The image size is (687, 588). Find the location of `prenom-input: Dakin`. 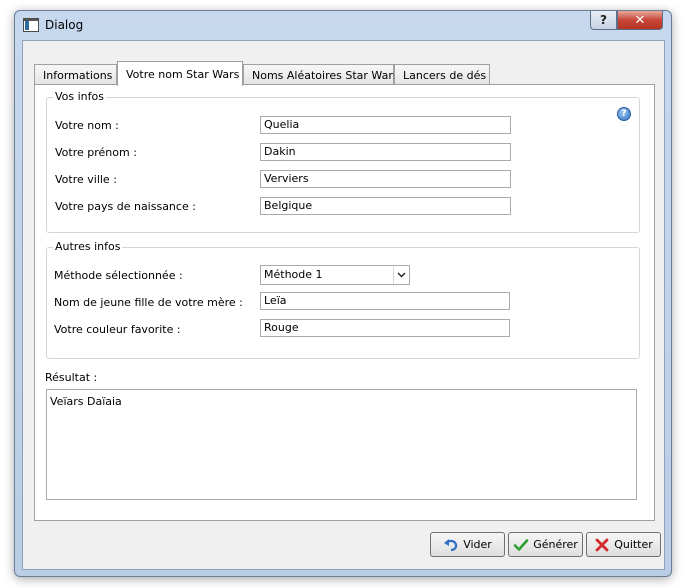

prenom-input: Dakin is located at coordinates (385, 152).